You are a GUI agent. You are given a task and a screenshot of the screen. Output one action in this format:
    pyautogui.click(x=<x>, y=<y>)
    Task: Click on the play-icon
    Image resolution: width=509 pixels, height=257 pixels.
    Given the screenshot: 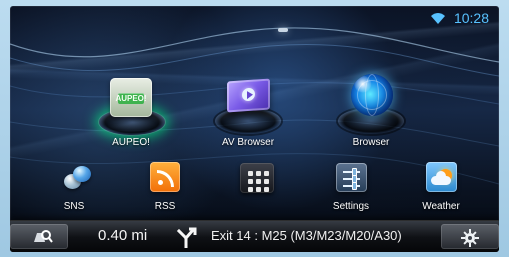 What is the action you would take?
    pyautogui.click(x=248, y=95)
    